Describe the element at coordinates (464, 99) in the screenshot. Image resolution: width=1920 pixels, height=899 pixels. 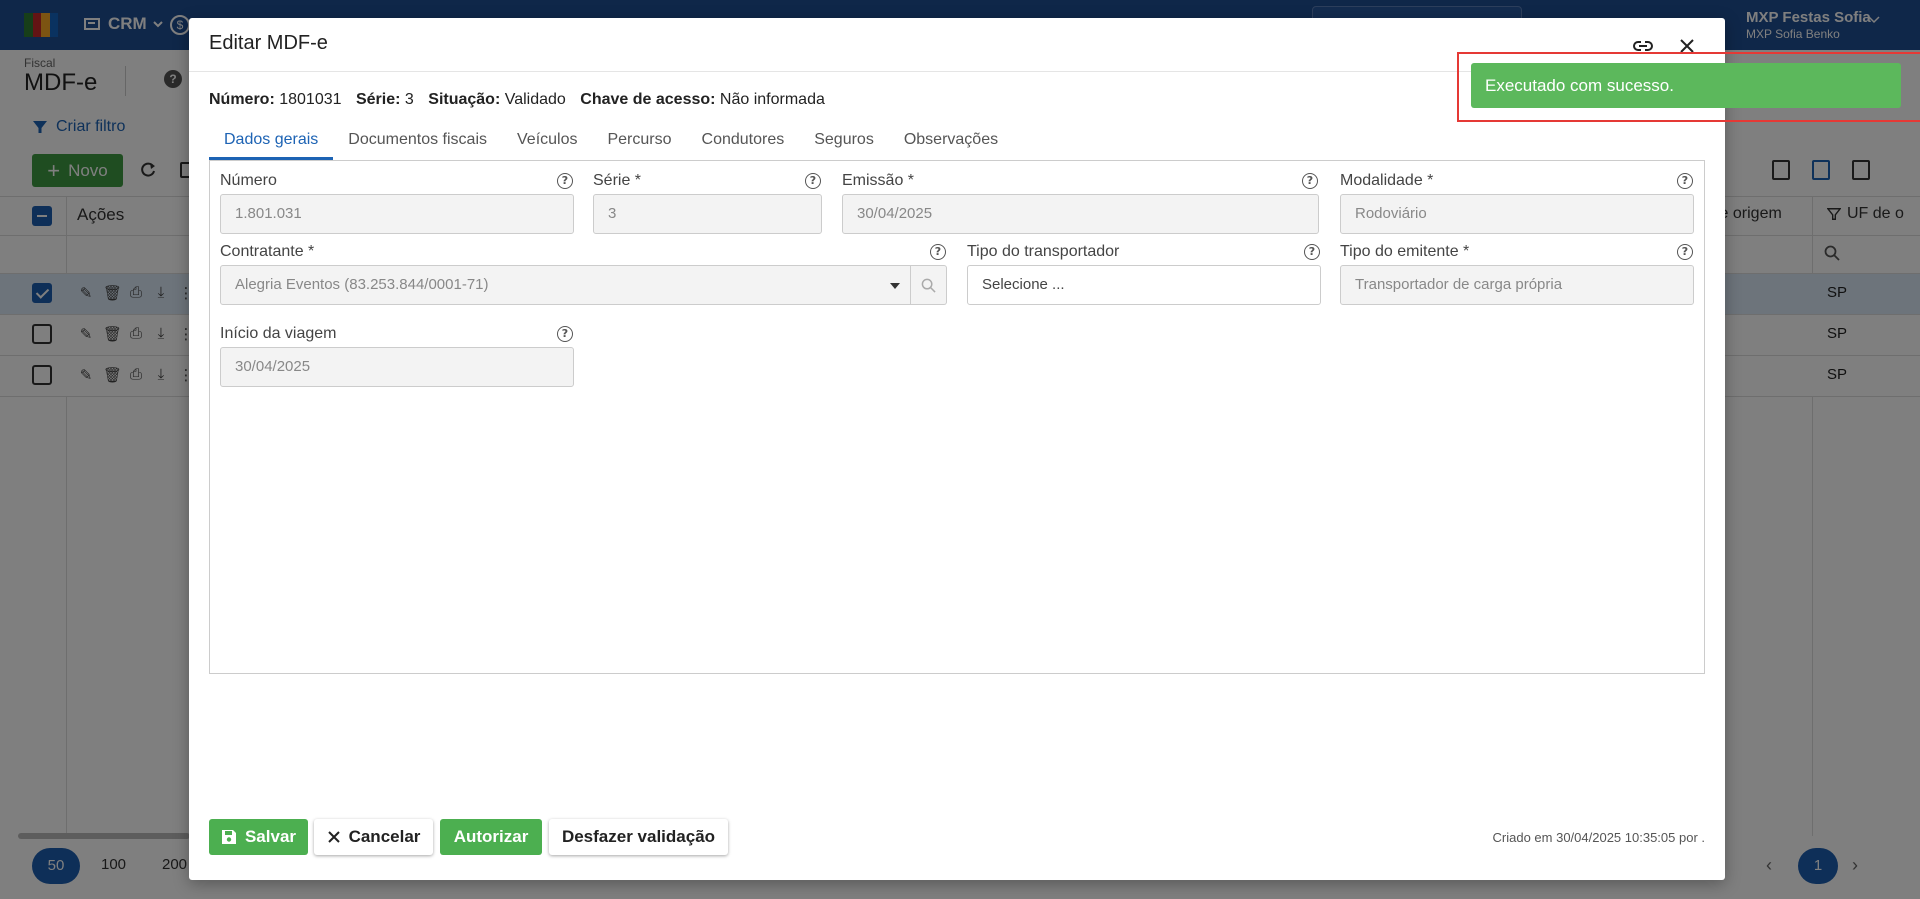
I see `situacao-label: Situação:` at that location.